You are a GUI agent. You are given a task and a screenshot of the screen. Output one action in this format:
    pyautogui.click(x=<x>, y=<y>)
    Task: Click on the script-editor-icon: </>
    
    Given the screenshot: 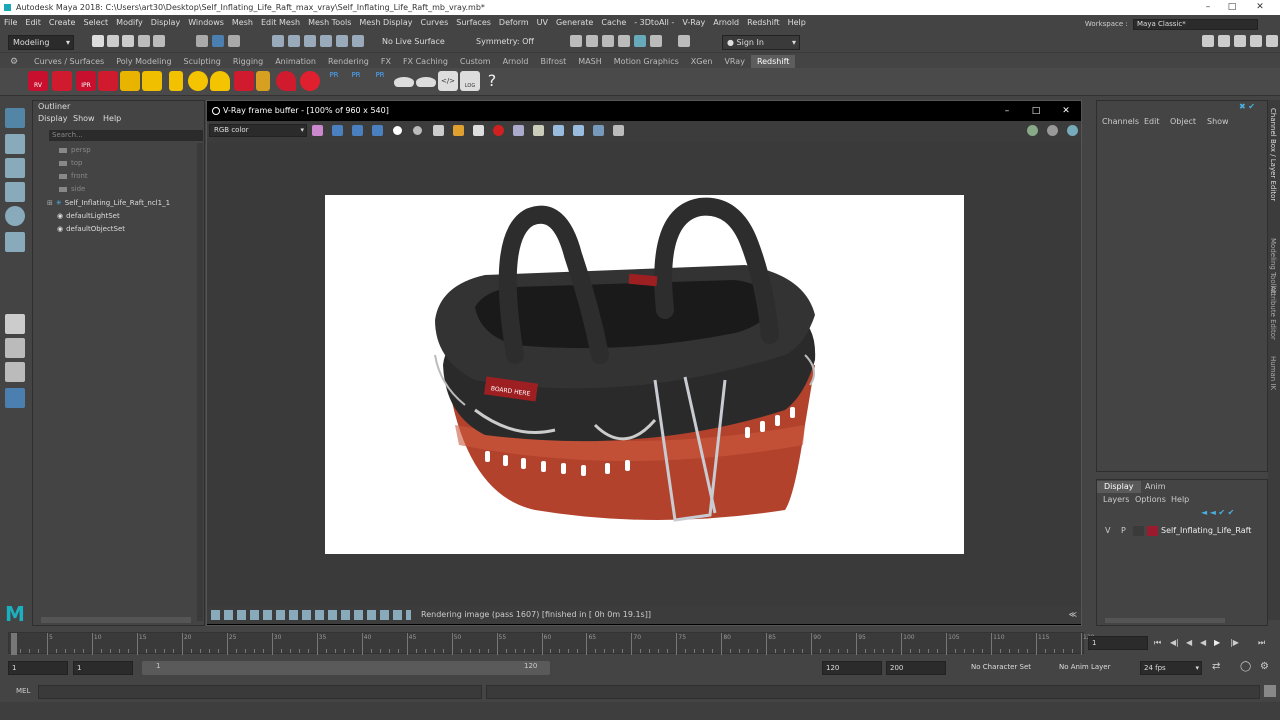 What is the action you would take?
    pyautogui.click(x=448, y=81)
    